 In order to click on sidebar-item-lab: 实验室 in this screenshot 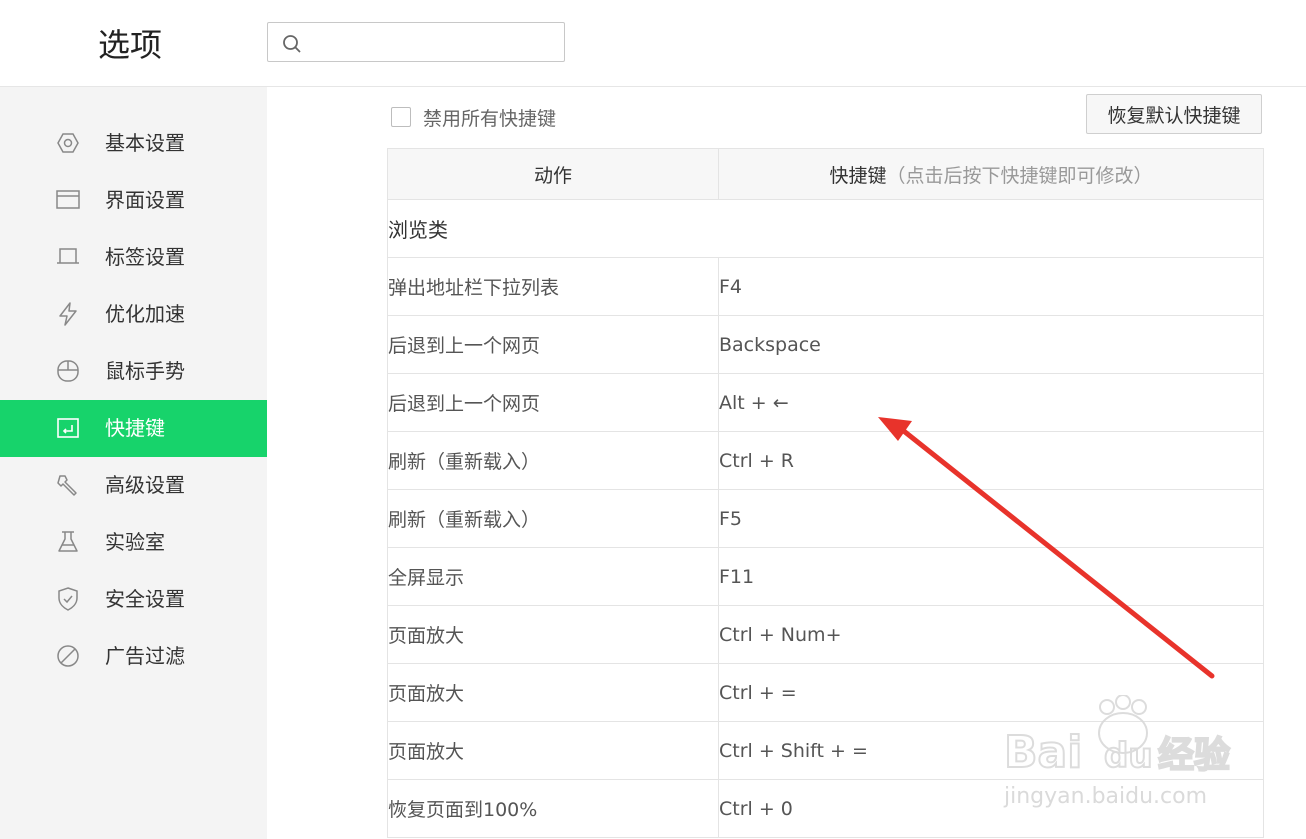, I will do `click(133, 542)`.